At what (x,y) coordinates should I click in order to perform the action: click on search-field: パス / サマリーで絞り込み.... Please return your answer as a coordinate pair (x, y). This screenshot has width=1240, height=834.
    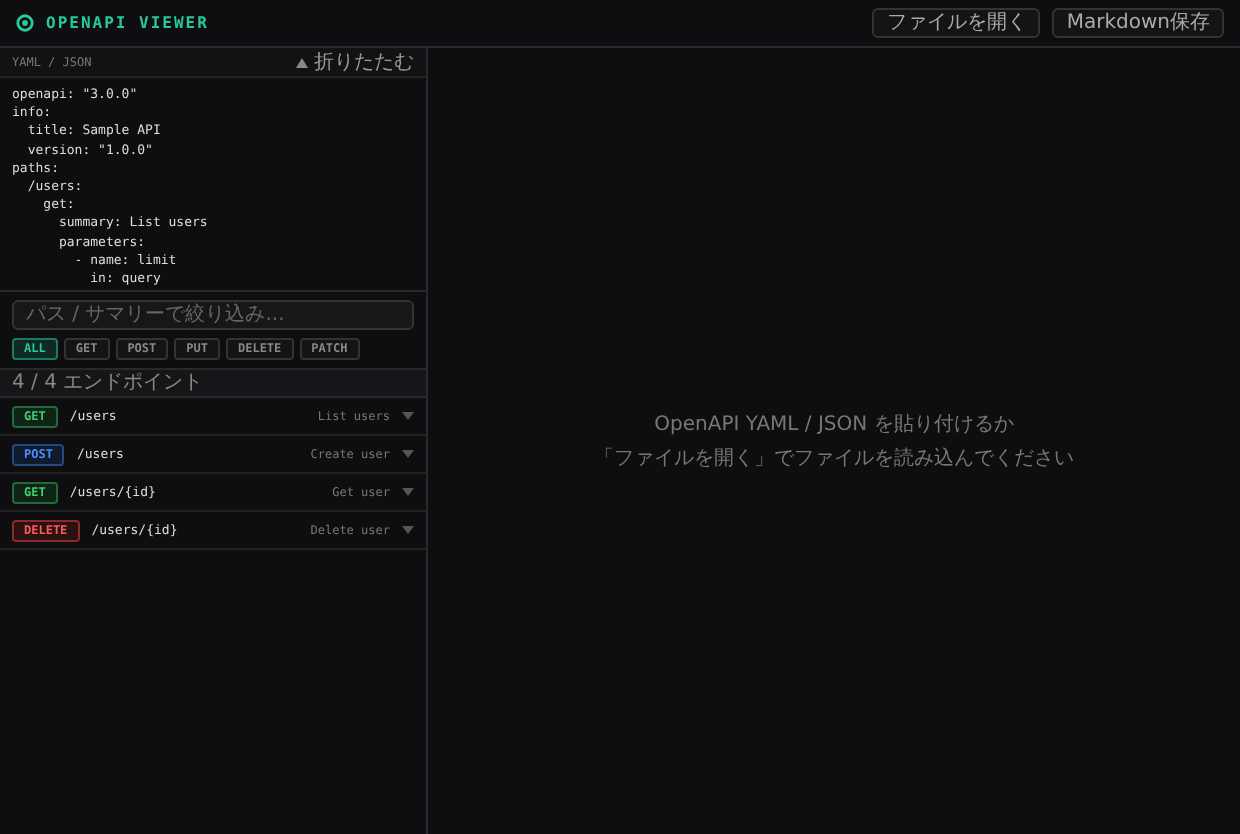
    Looking at the image, I should click on (213, 315).